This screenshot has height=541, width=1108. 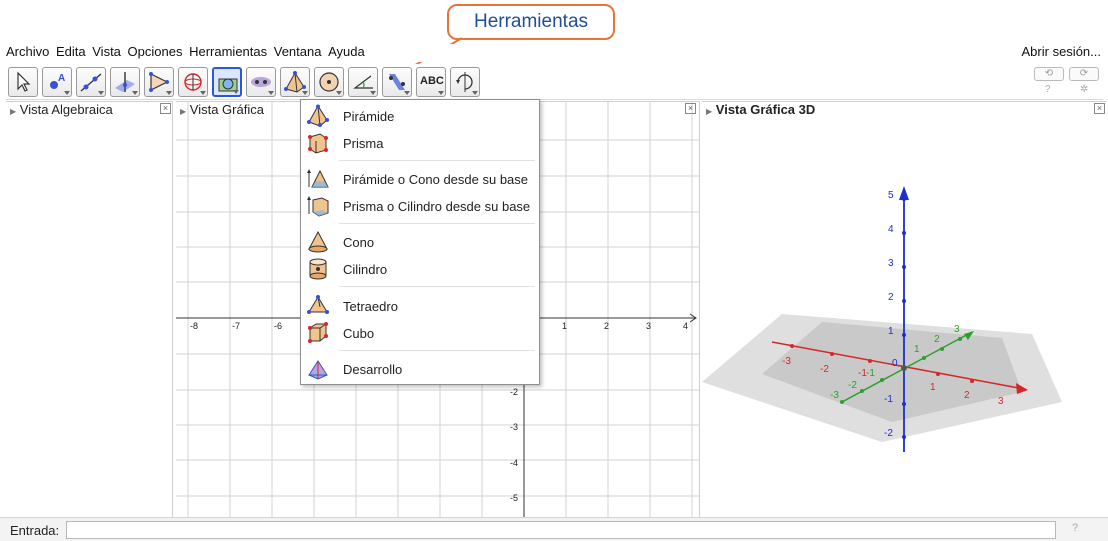 I want to click on z-tick-label: 0, so click(x=895, y=363).